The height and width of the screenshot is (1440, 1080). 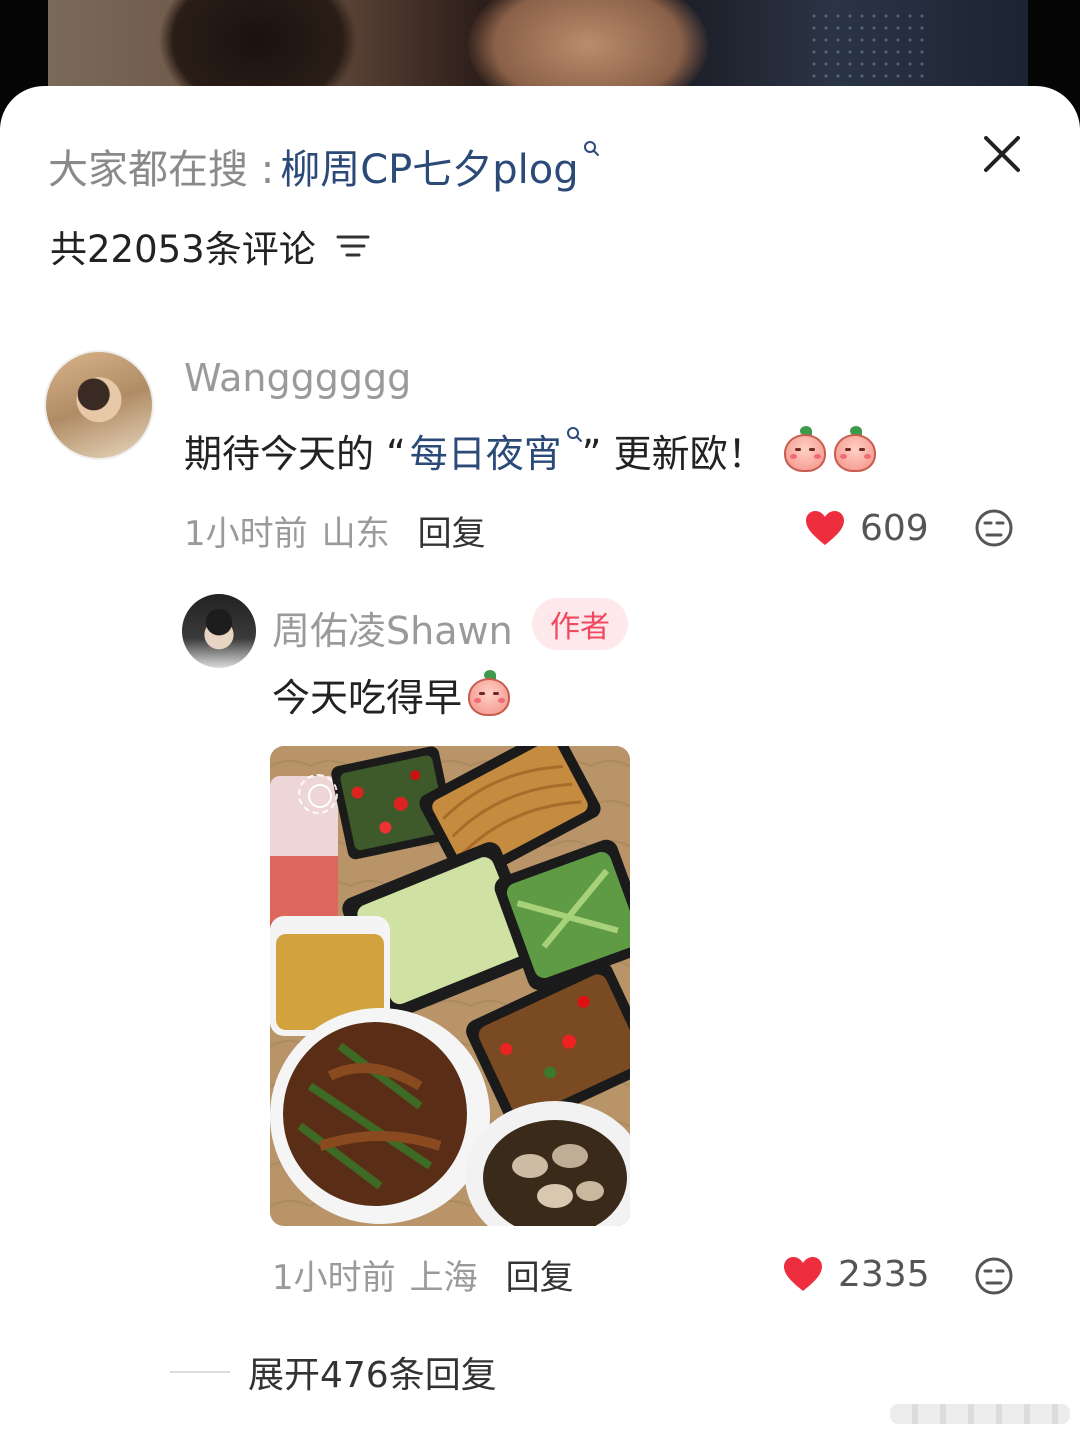 I want to click on play-icon, so click(x=318, y=794).